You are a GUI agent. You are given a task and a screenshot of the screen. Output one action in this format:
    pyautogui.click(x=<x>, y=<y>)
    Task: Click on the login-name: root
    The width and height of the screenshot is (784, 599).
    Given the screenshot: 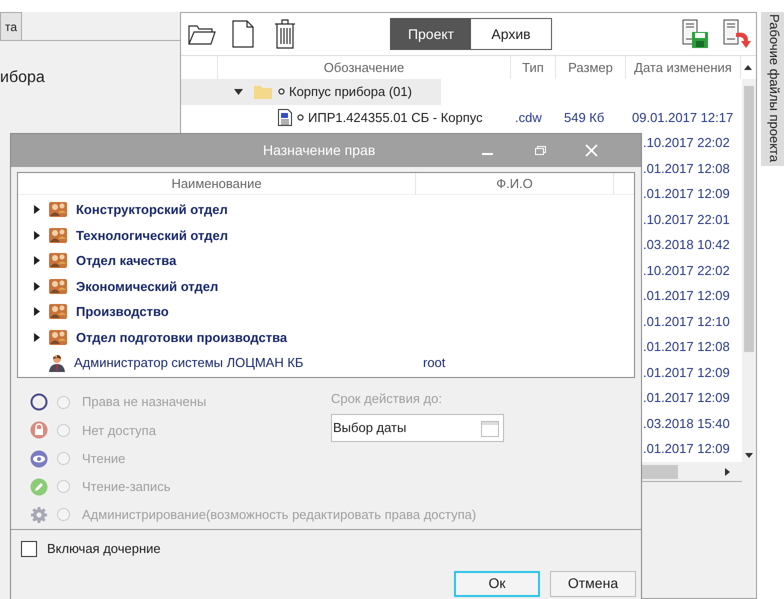 What is the action you would take?
    pyautogui.click(x=434, y=363)
    